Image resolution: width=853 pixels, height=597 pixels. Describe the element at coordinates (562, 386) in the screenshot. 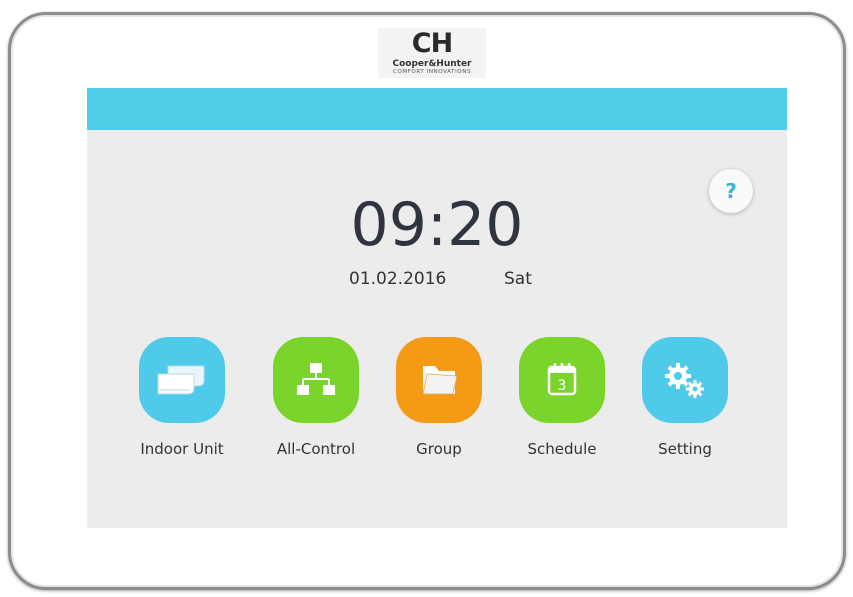

I see `calendar-day-number: 3` at that location.